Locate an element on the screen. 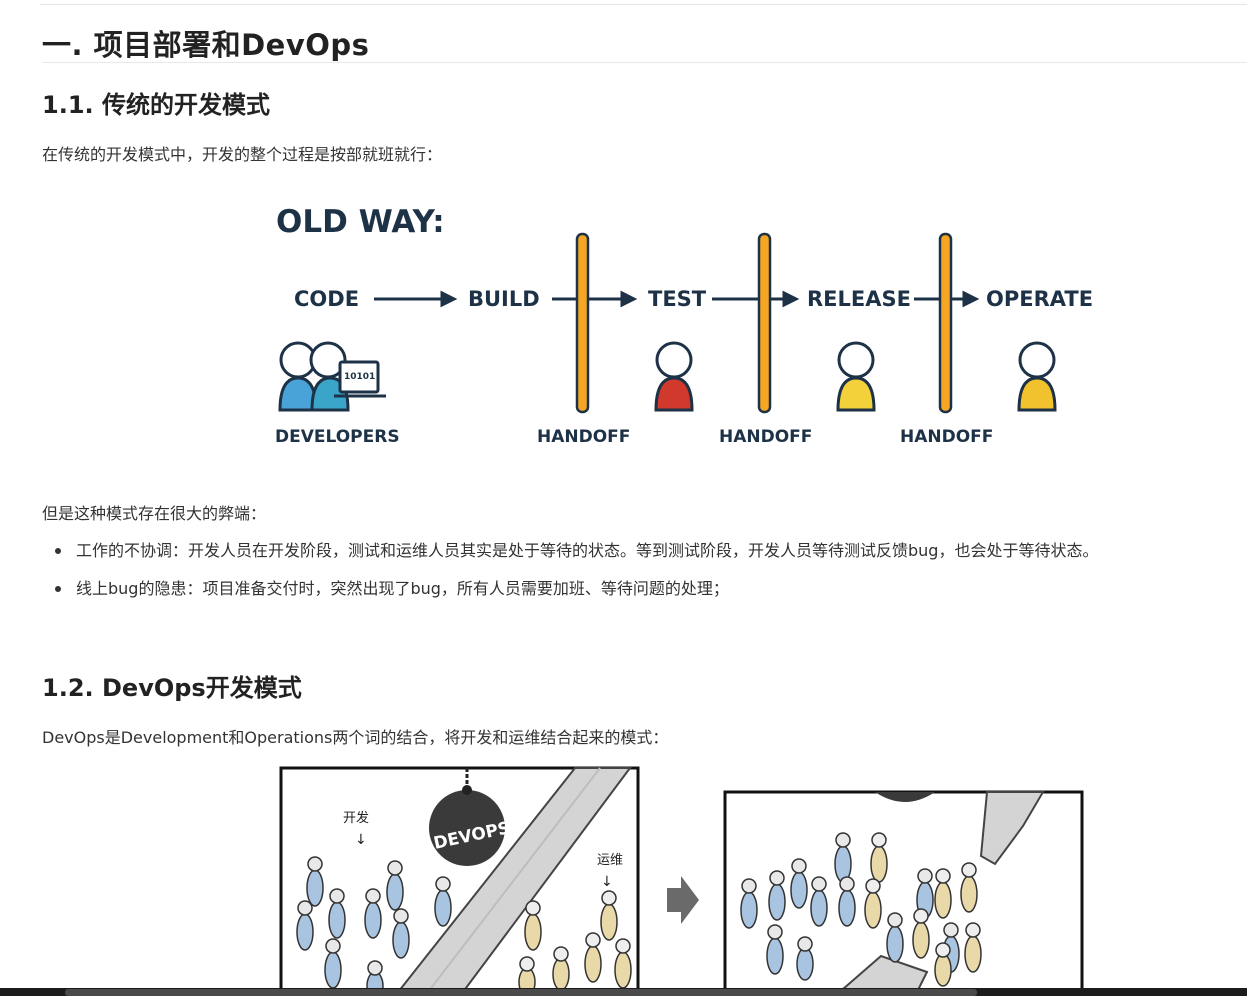 The height and width of the screenshot is (996, 1247). handoff-bars is located at coordinates (764, 323).